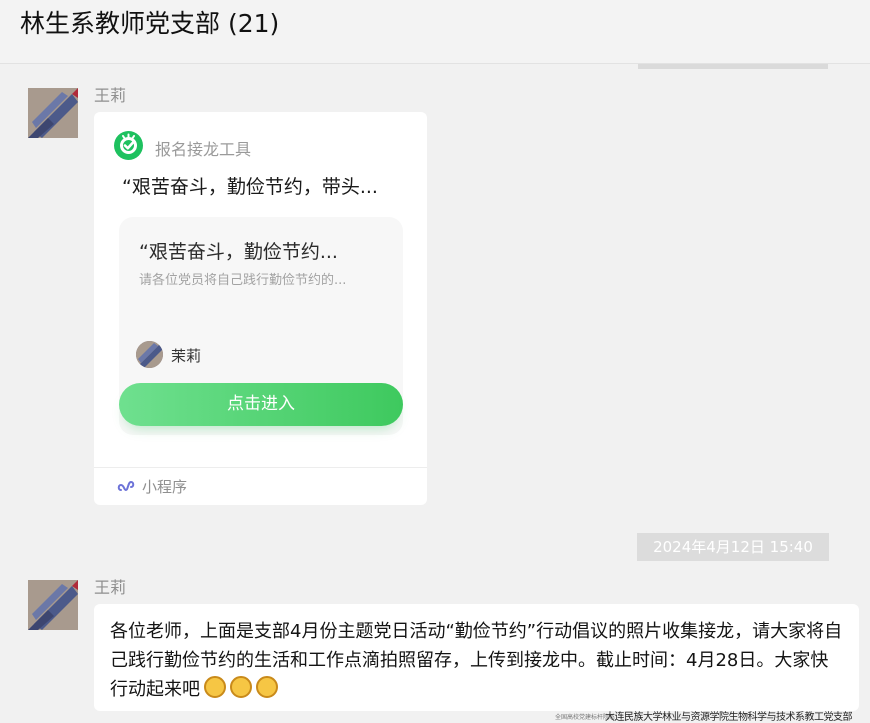 The image size is (870, 723). I want to click on creator-name: 茉莉, so click(186, 356).